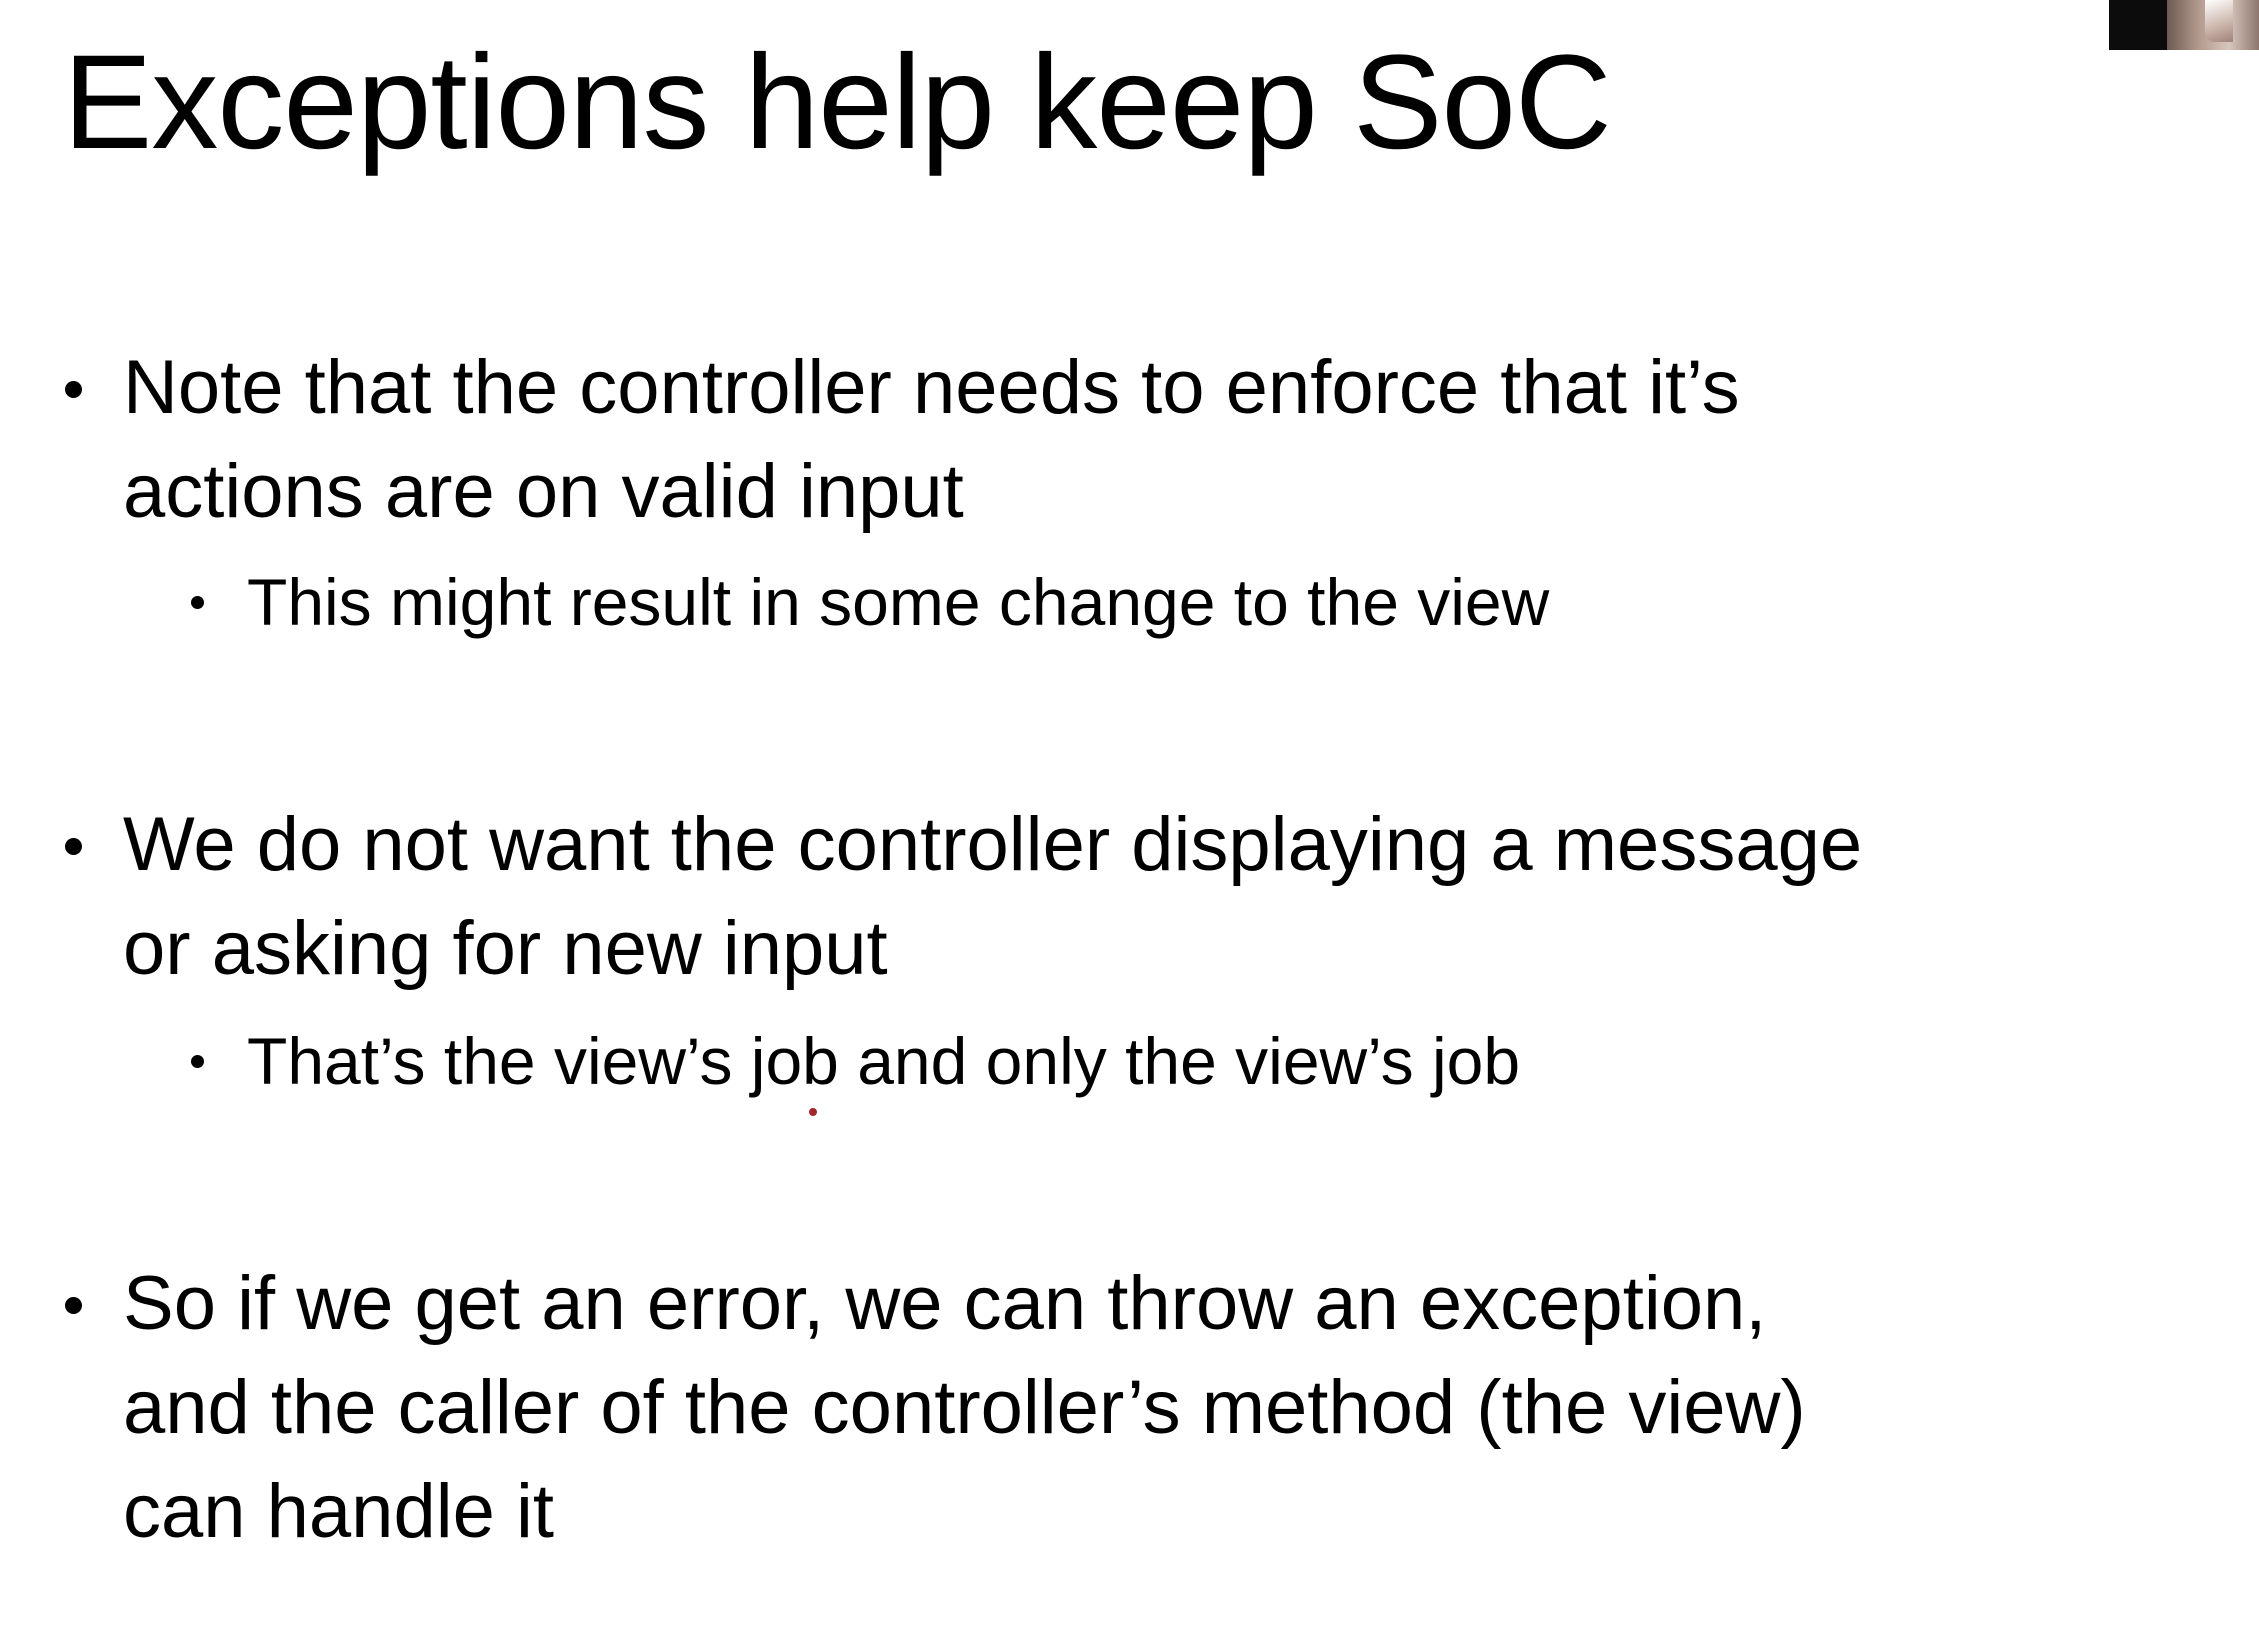  What do you see at coordinates (837, 102) in the screenshot?
I see `slide-title: Exceptions help keep SoC` at bounding box center [837, 102].